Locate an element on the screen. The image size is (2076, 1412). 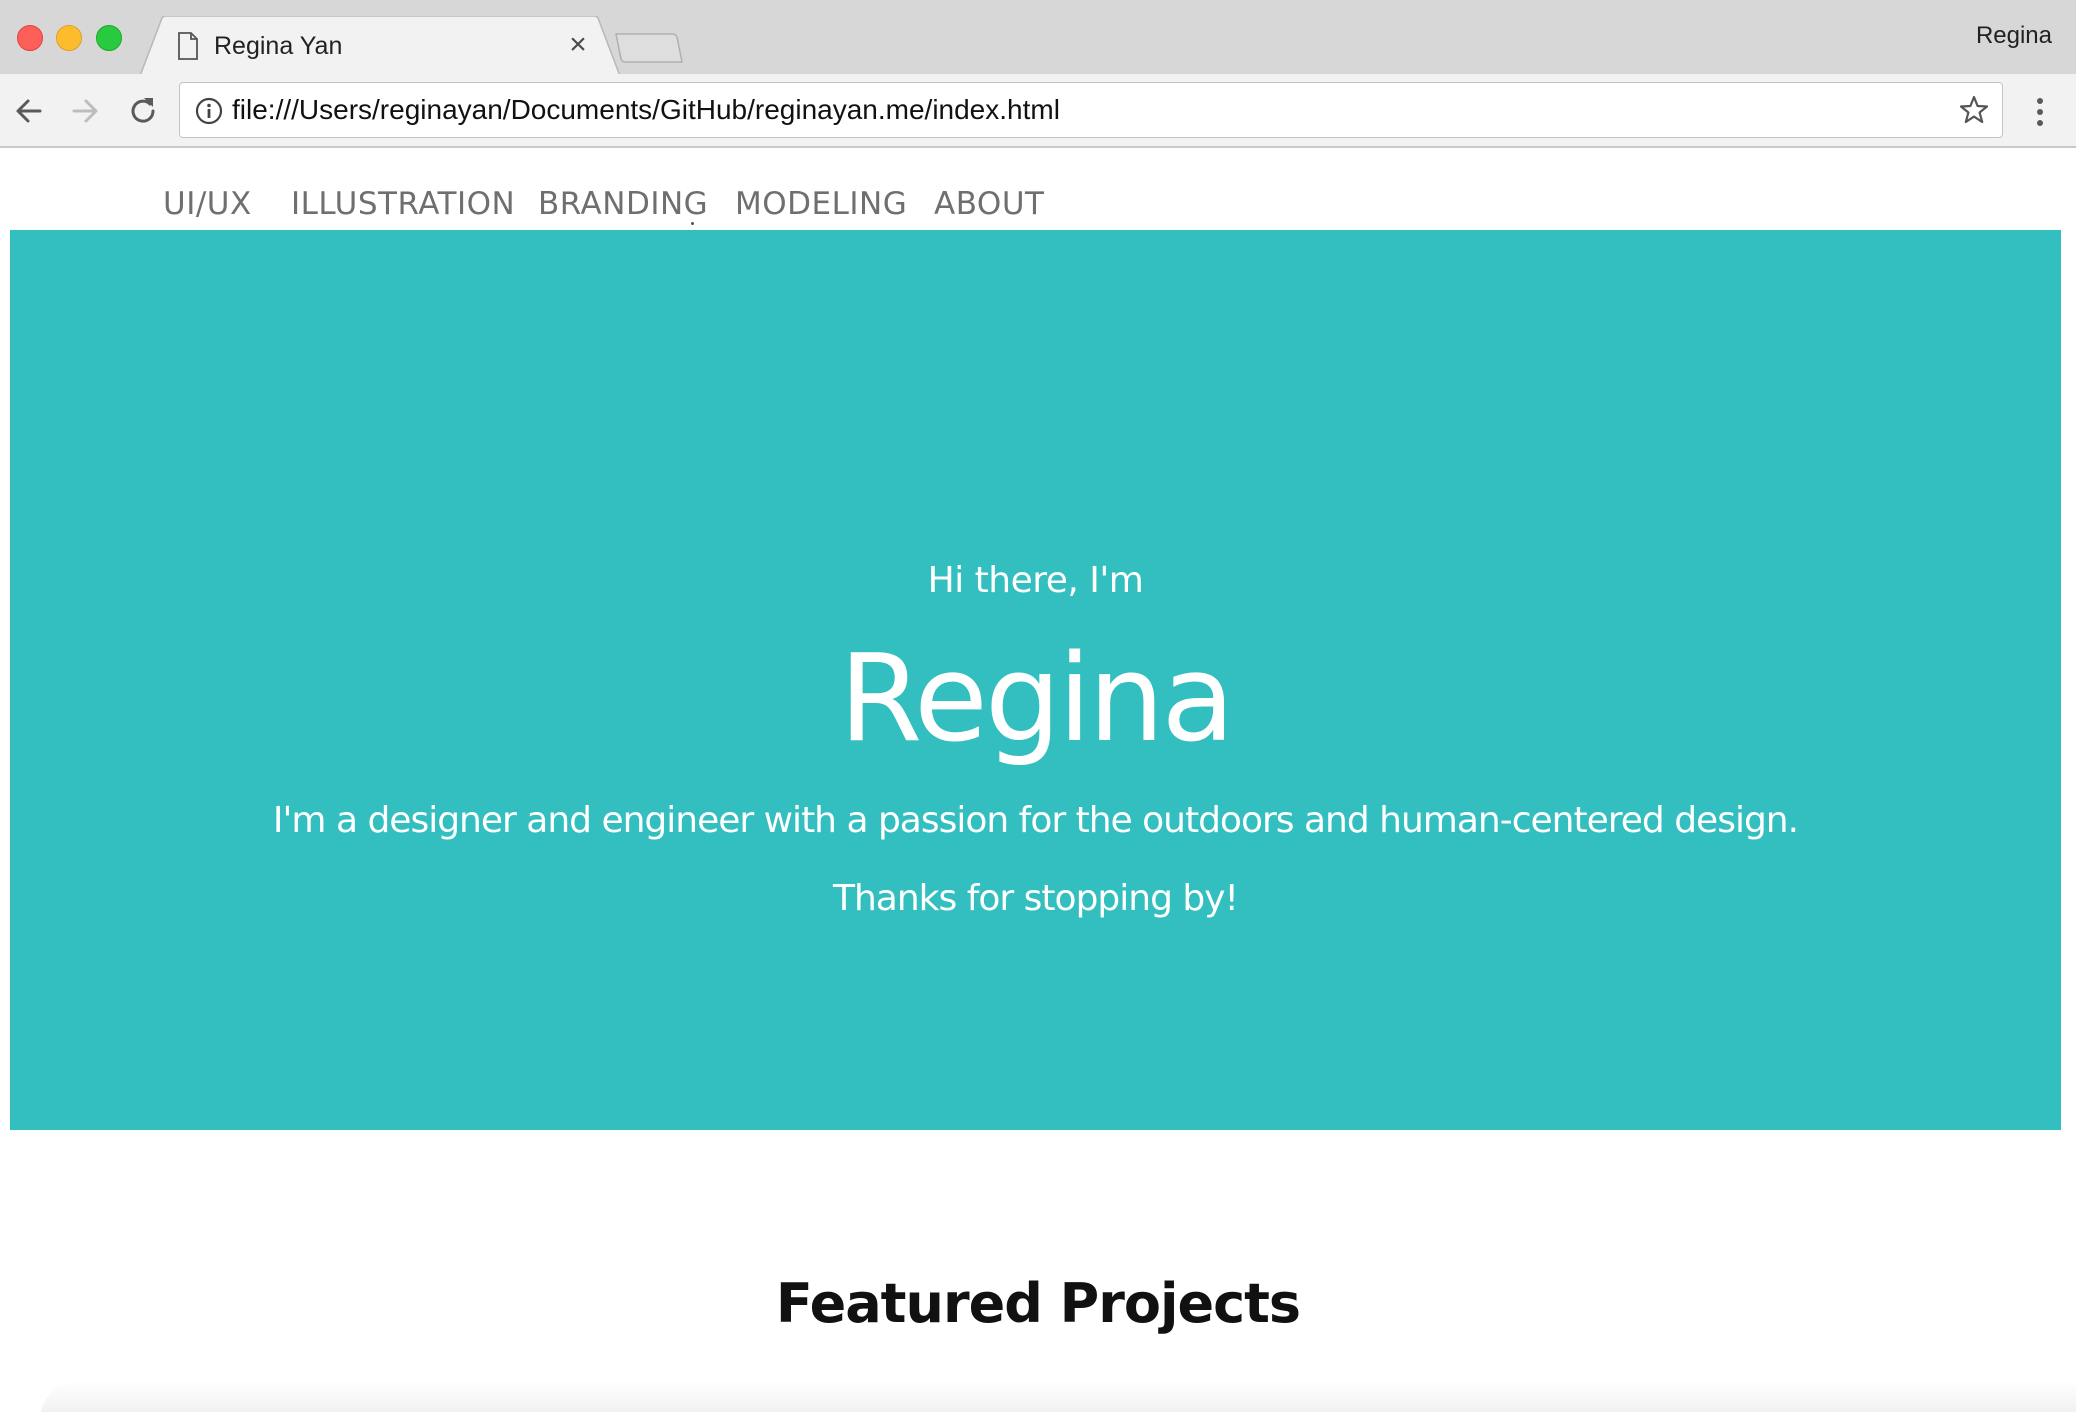
nav-link-illustration: ILLUSTRATION is located at coordinates (403, 204).